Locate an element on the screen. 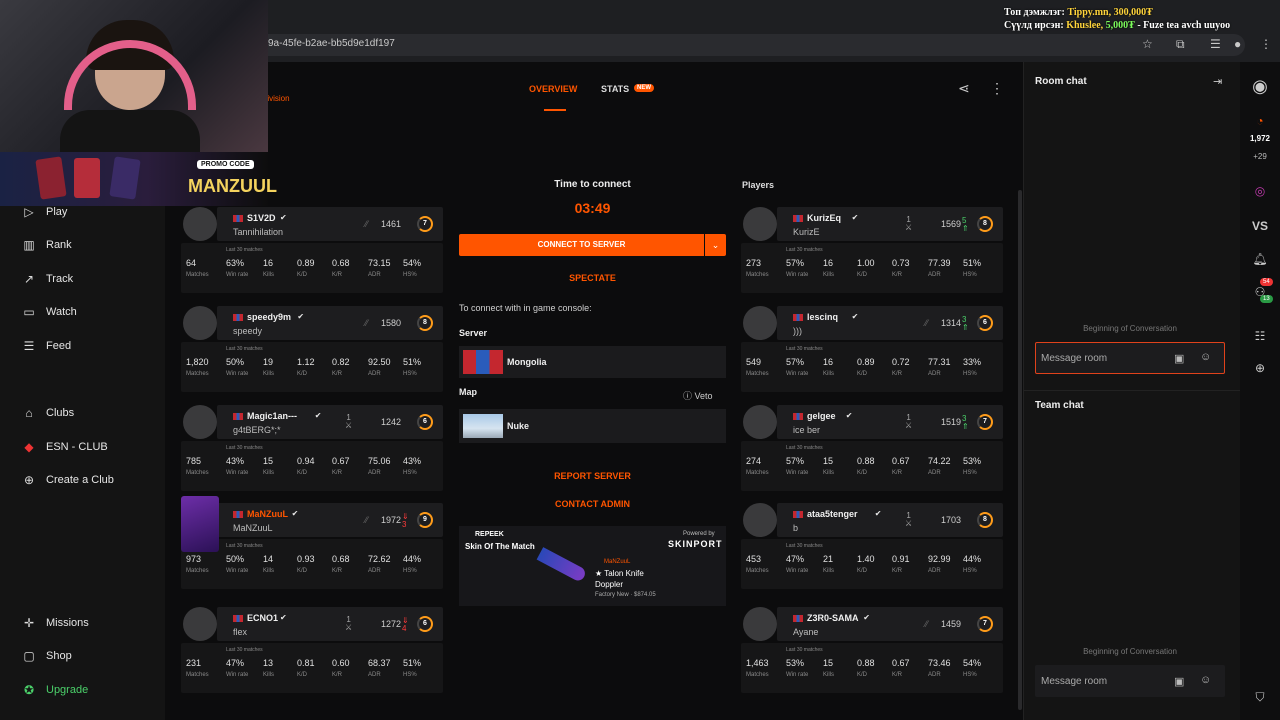 The width and height of the screenshot is (1280, 720). profile-icon: ● is located at coordinates (1237, 44).